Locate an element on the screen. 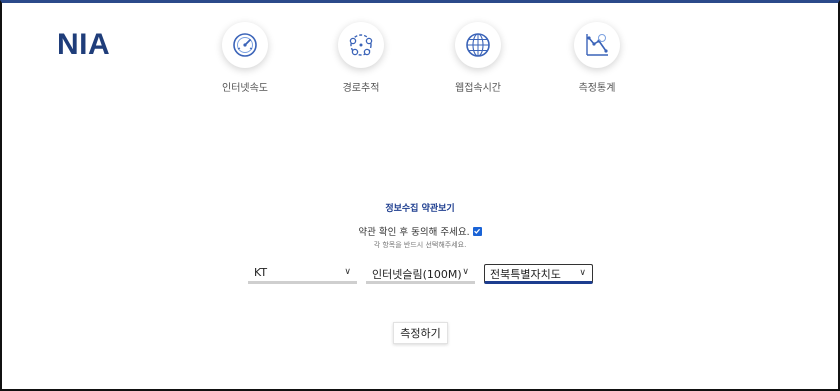  checkmark-icon is located at coordinates (477, 231).